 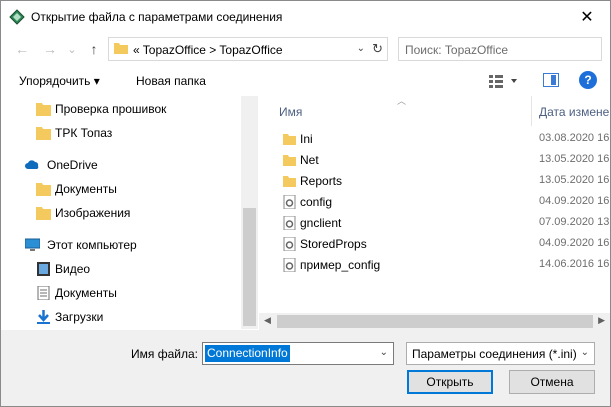 What do you see at coordinates (121, 189) in the screenshot?
I see `nav-item-onedrive-documents: Документы` at bounding box center [121, 189].